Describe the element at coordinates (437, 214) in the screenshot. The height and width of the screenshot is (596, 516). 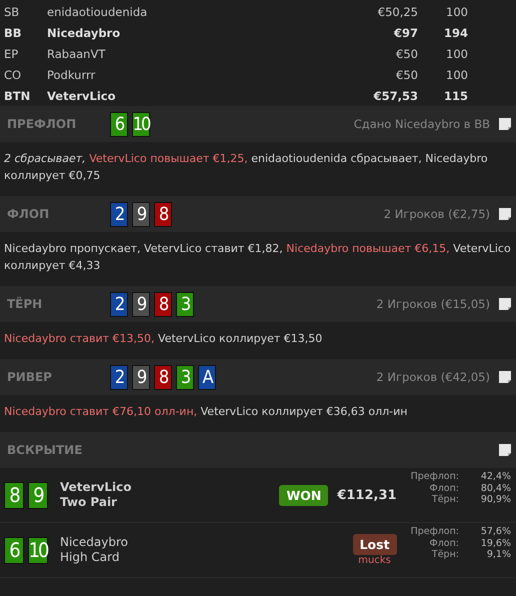
I see `pot-info: 2 Игроков (€2,75)` at that location.